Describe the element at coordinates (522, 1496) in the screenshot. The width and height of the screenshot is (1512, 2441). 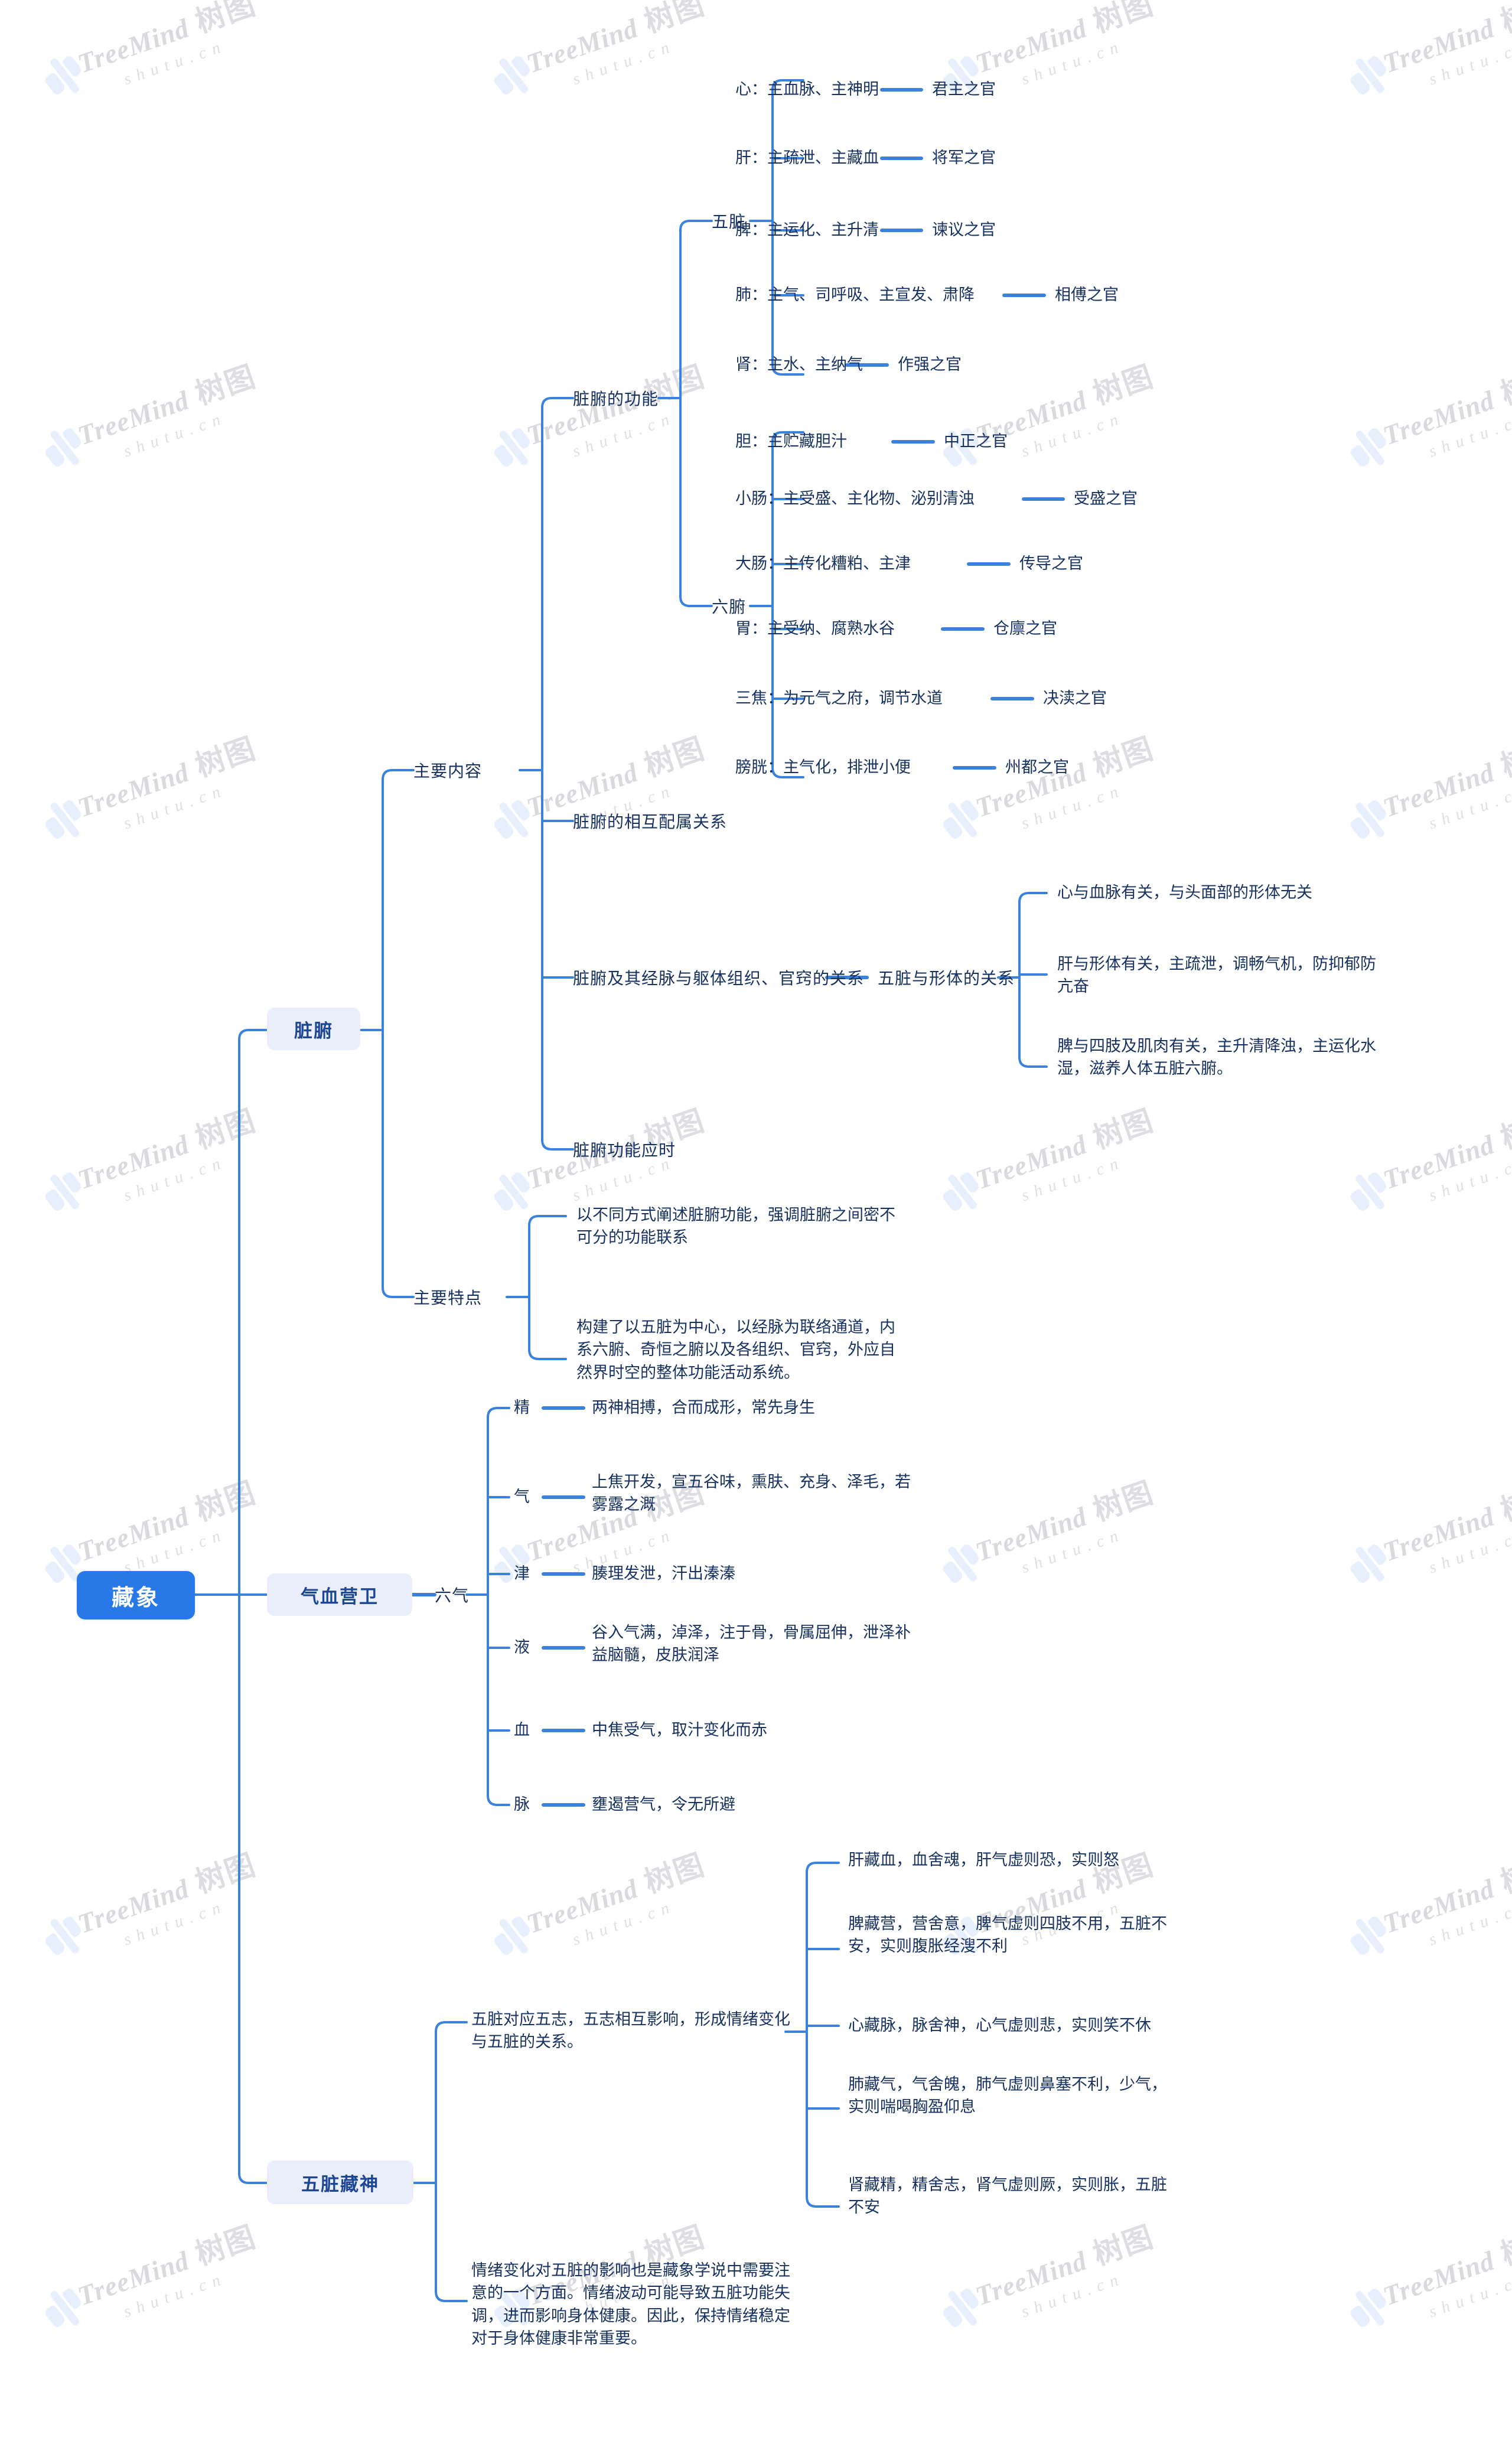
I see `leaf-liuqi-qi-name: 气` at that location.